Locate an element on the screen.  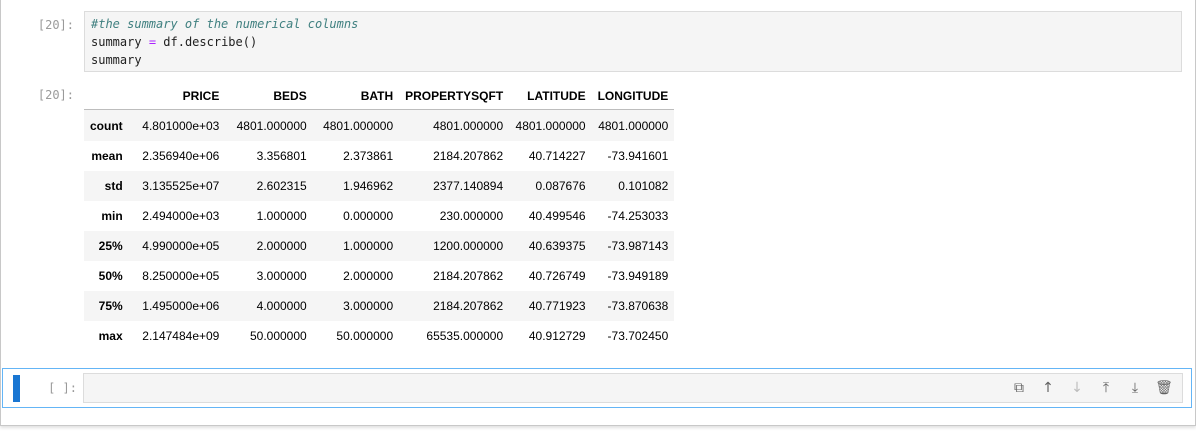
table-cell: -73.702450 is located at coordinates (638, 336).